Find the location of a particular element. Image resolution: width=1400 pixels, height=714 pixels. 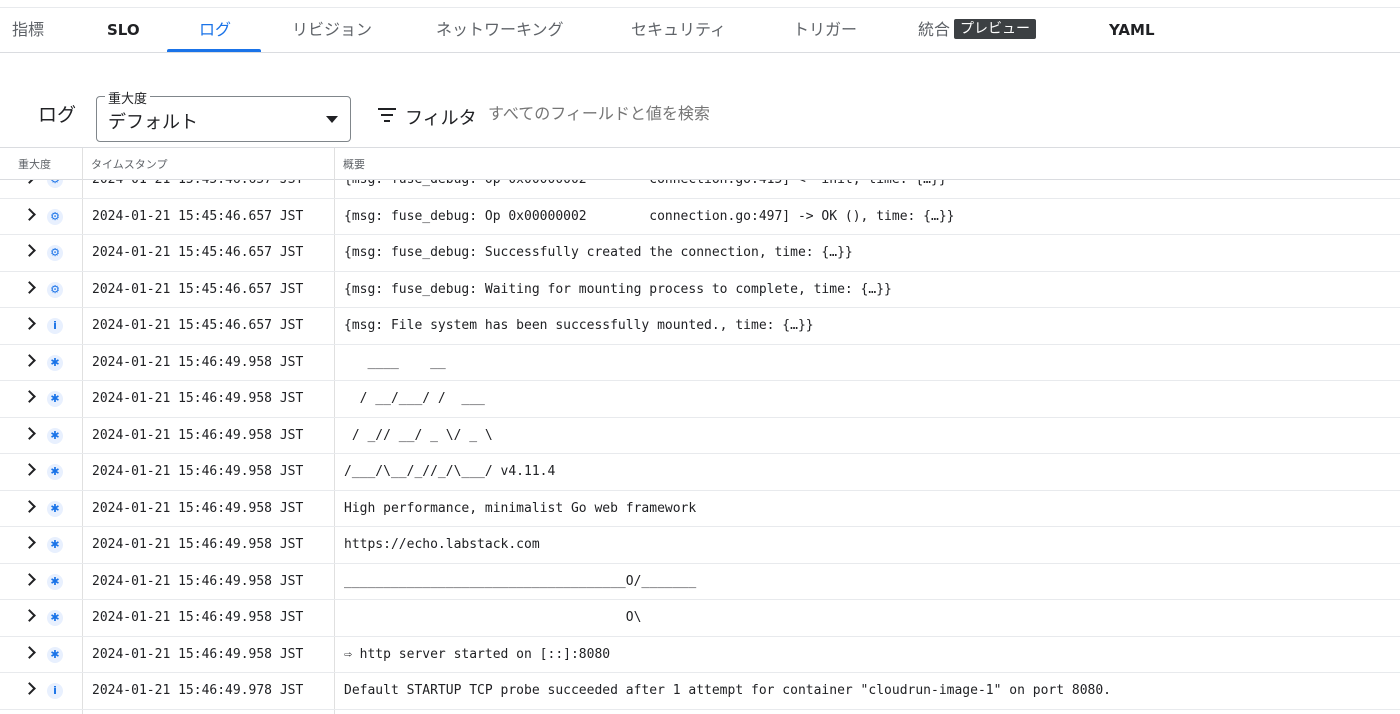

log-summary: /___/\__/_//_/\___/ v4.11.4 is located at coordinates (450, 471).